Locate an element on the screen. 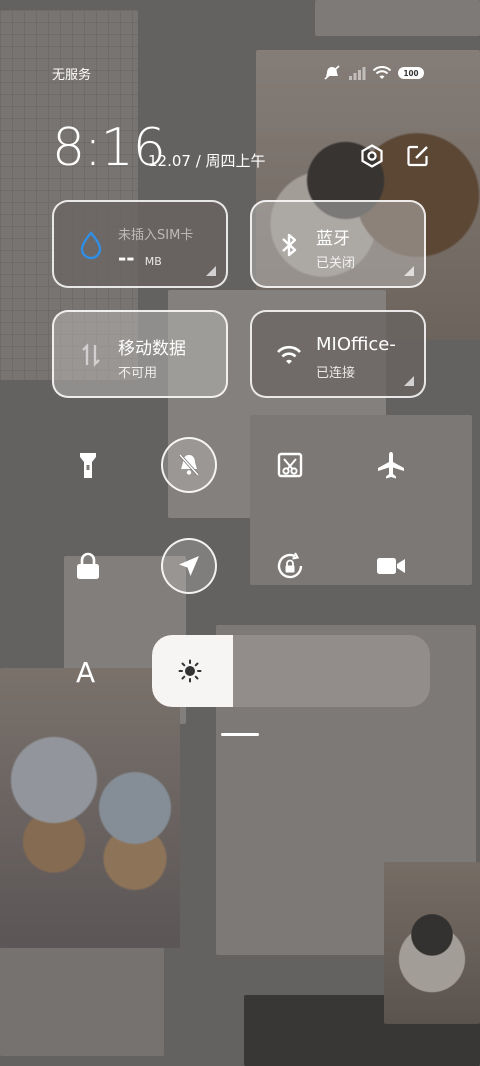 This screenshot has height=1066, width=480. wifi-tile: MIOffice- 已连接 is located at coordinates (338, 354).